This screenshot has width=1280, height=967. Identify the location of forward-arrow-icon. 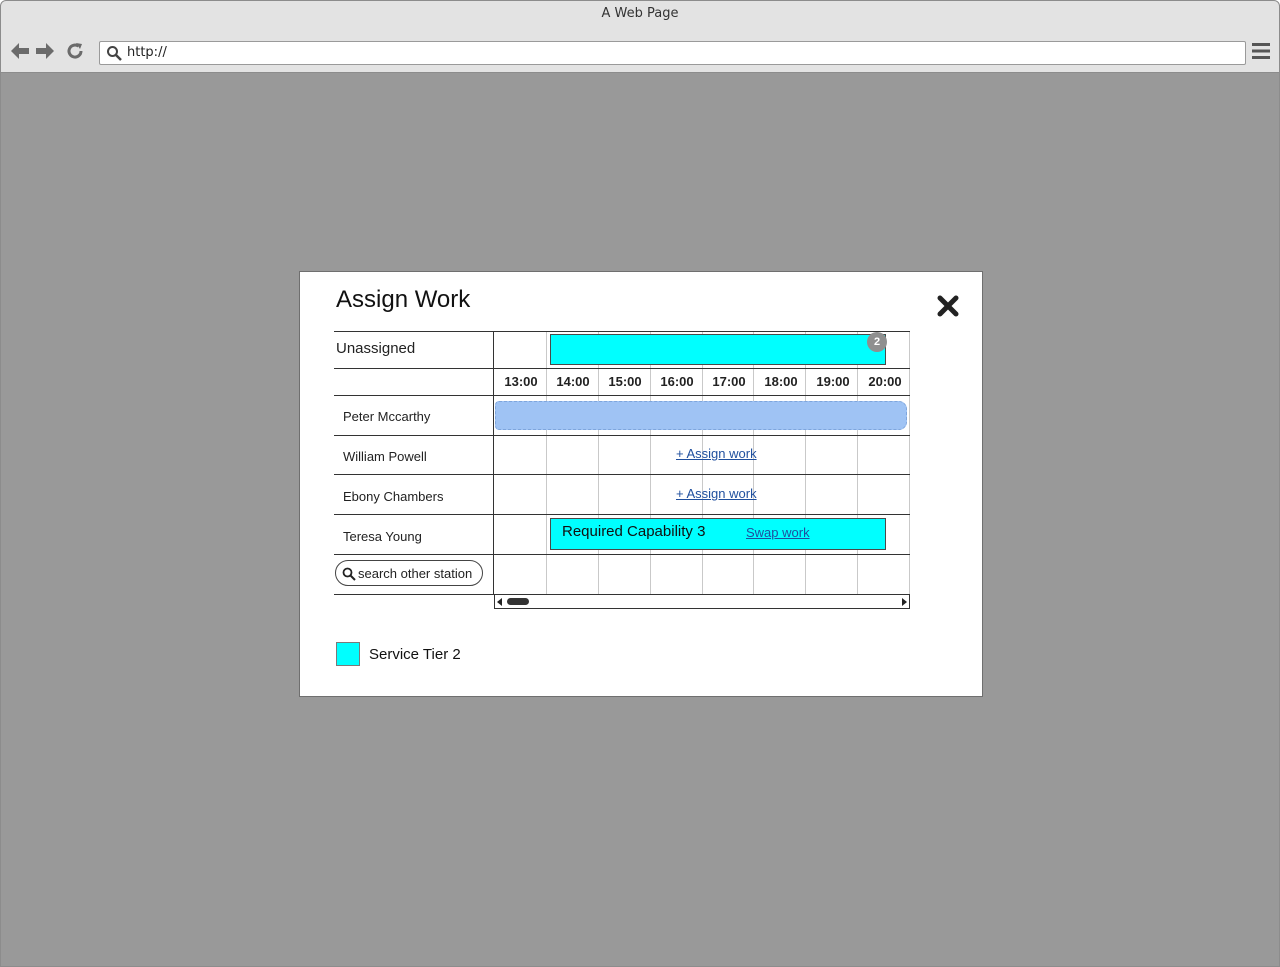
(45, 51).